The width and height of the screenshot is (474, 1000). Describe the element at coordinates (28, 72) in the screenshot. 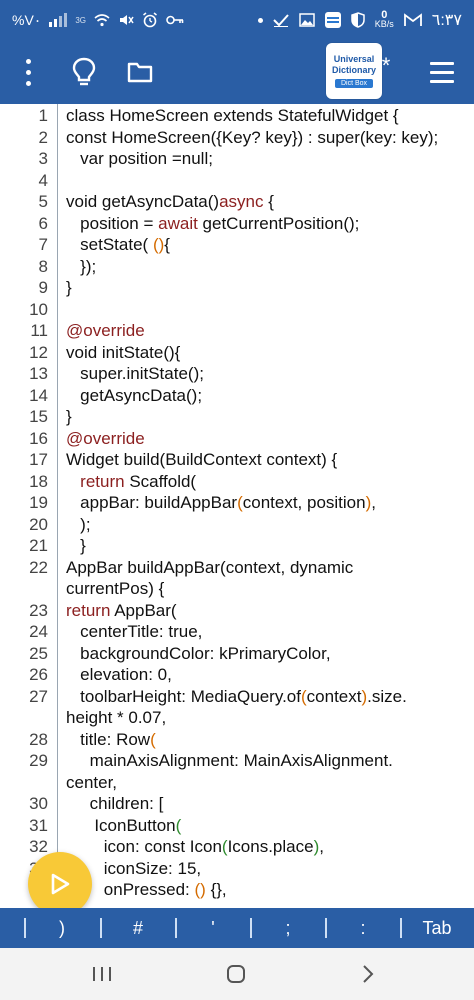

I see `overflow-menu-button` at that location.